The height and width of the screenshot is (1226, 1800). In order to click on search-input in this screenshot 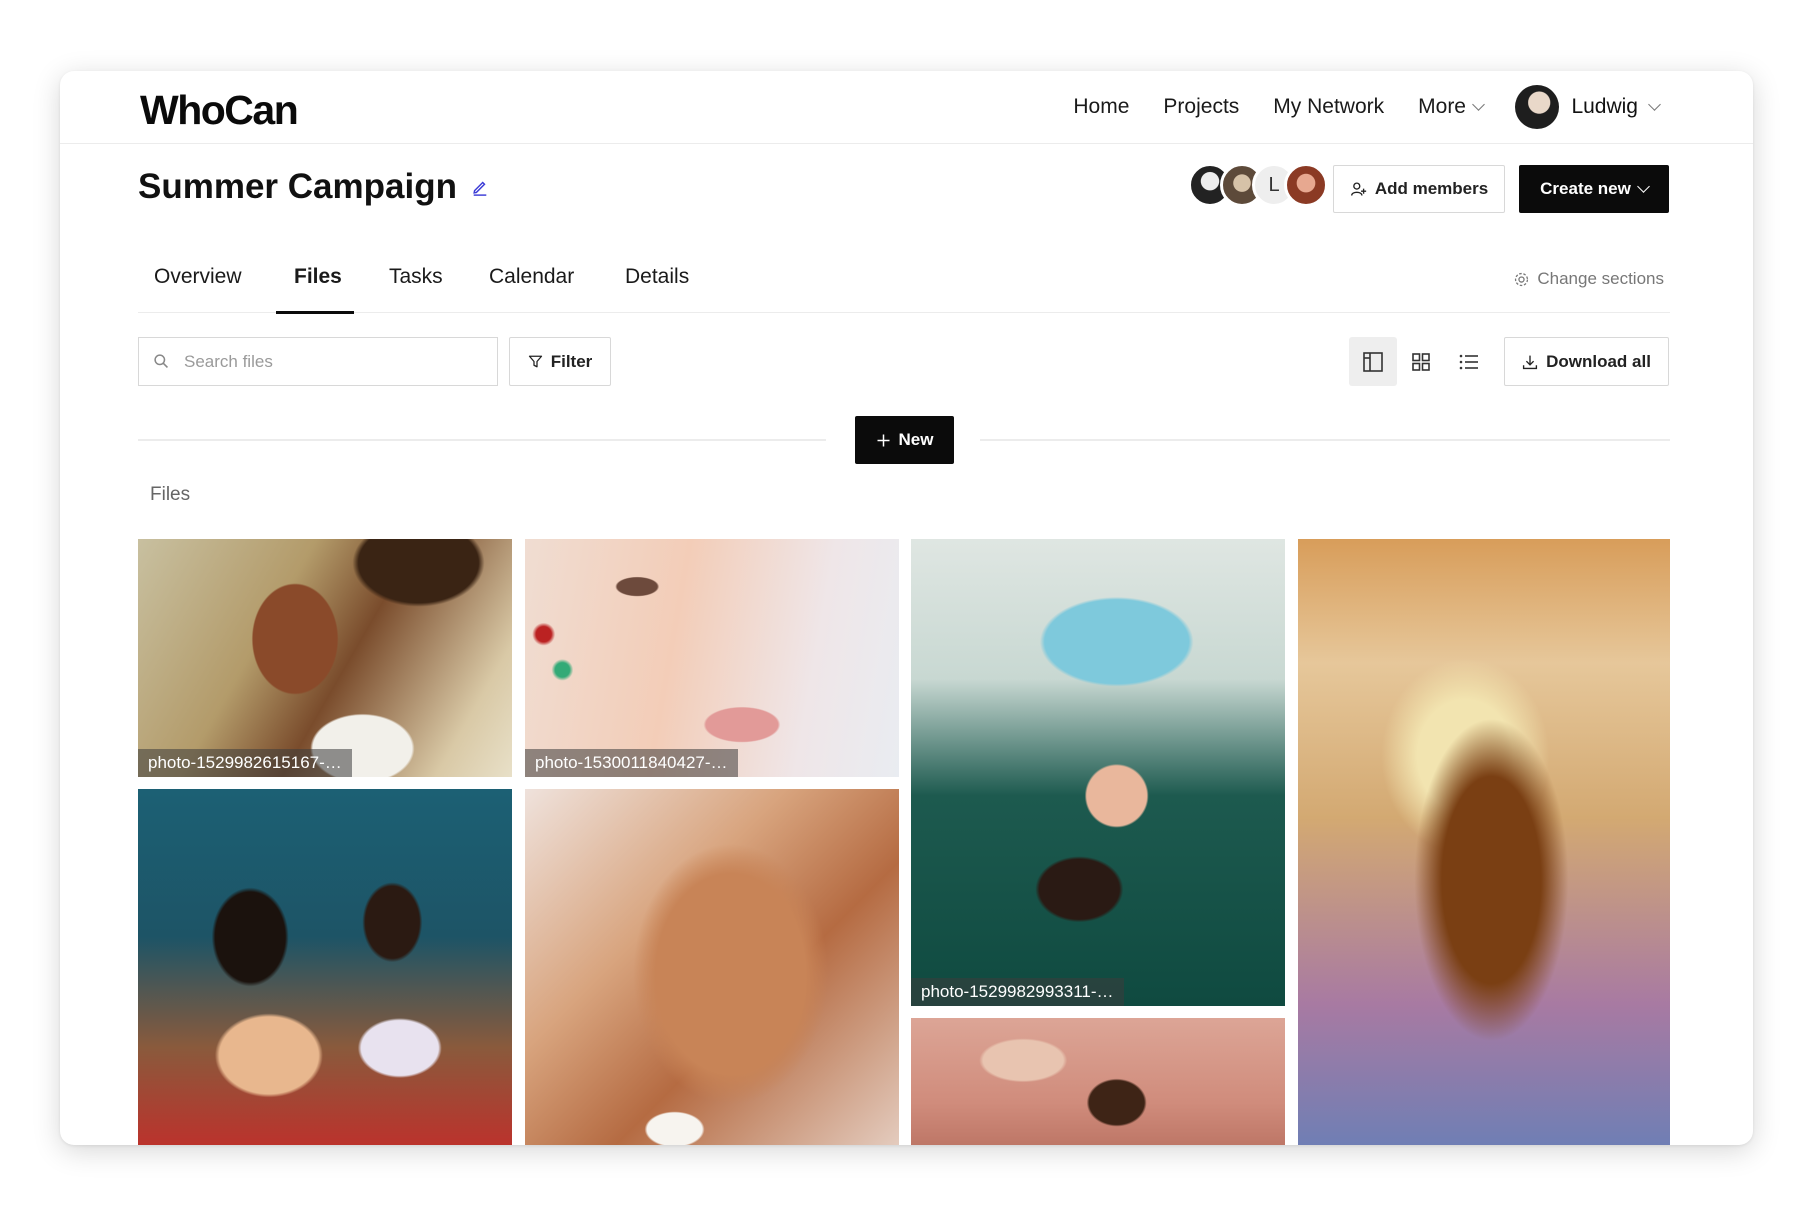, I will do `click(324, 361)`.